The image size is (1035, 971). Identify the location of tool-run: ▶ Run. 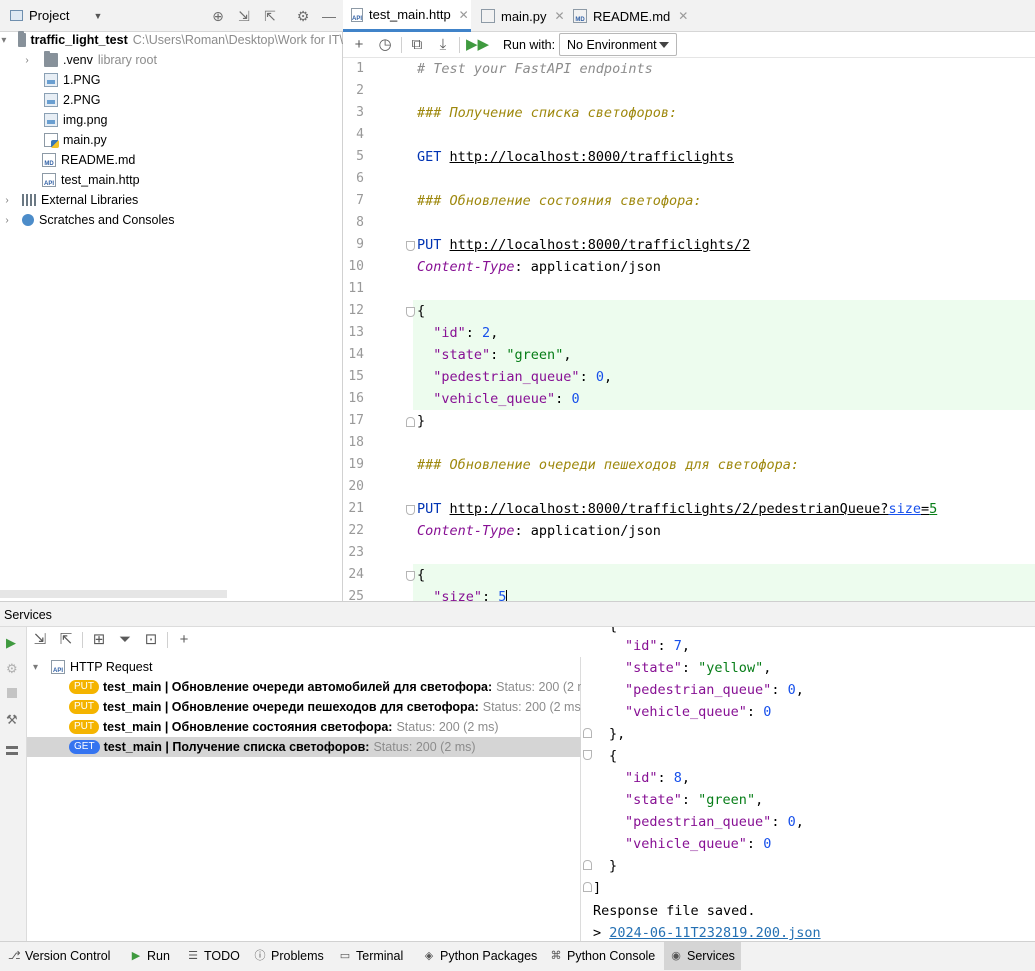
(150, 956).